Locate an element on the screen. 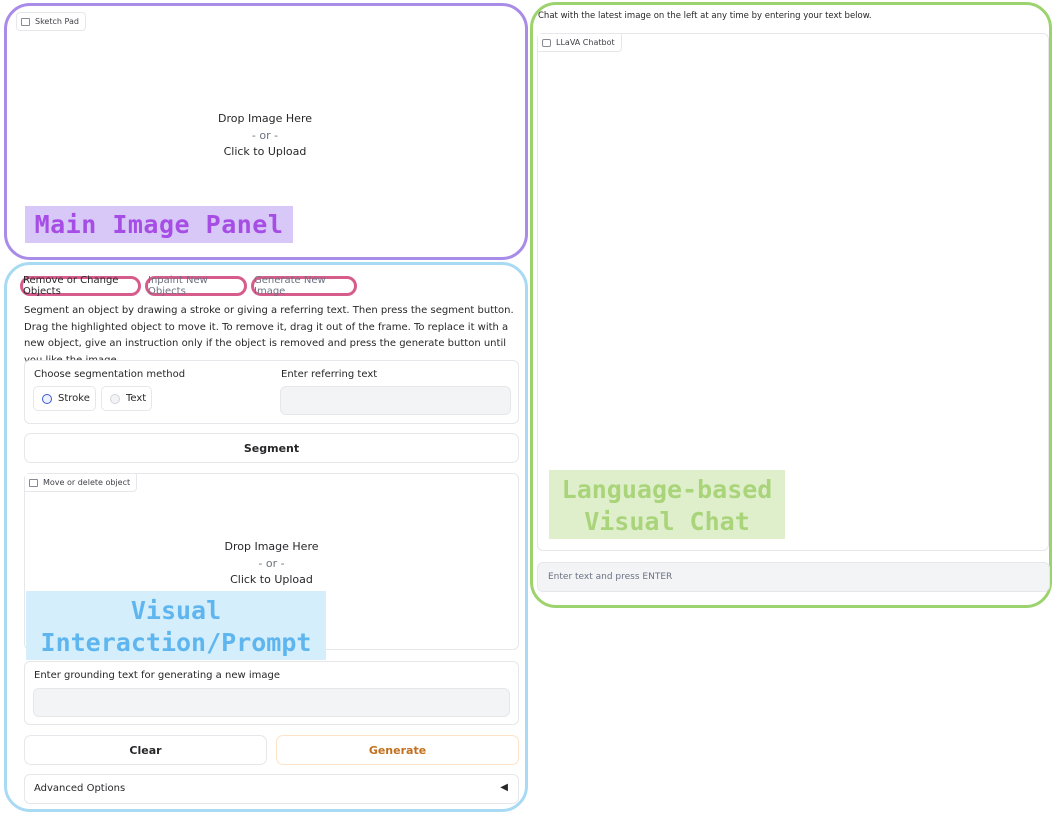 The width and height of the screenshot is (1052, 813). language-visual-chat-annotation-line2: Visual Chat is located at coordinates (667, 521).